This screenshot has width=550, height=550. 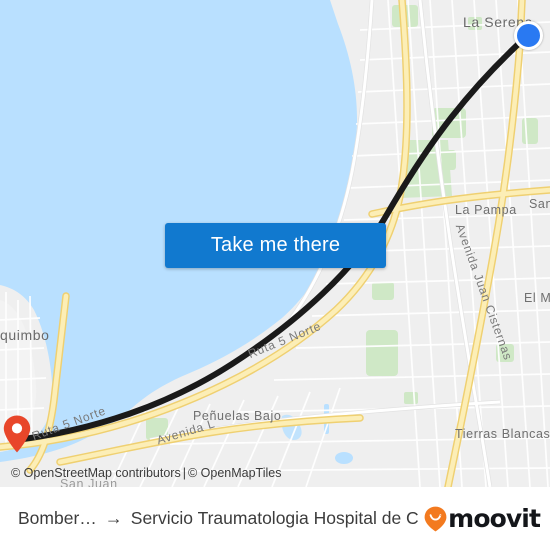 I want to click on origin-pin-icon, so click(x=17, y=434).